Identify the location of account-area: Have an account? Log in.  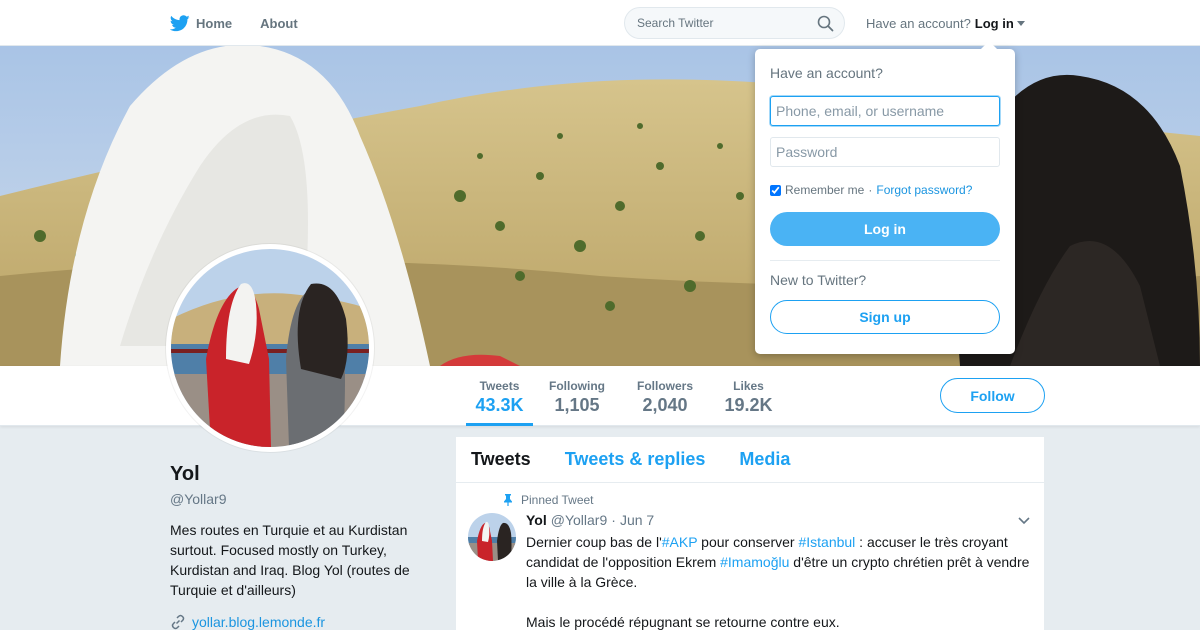
(945, 23).